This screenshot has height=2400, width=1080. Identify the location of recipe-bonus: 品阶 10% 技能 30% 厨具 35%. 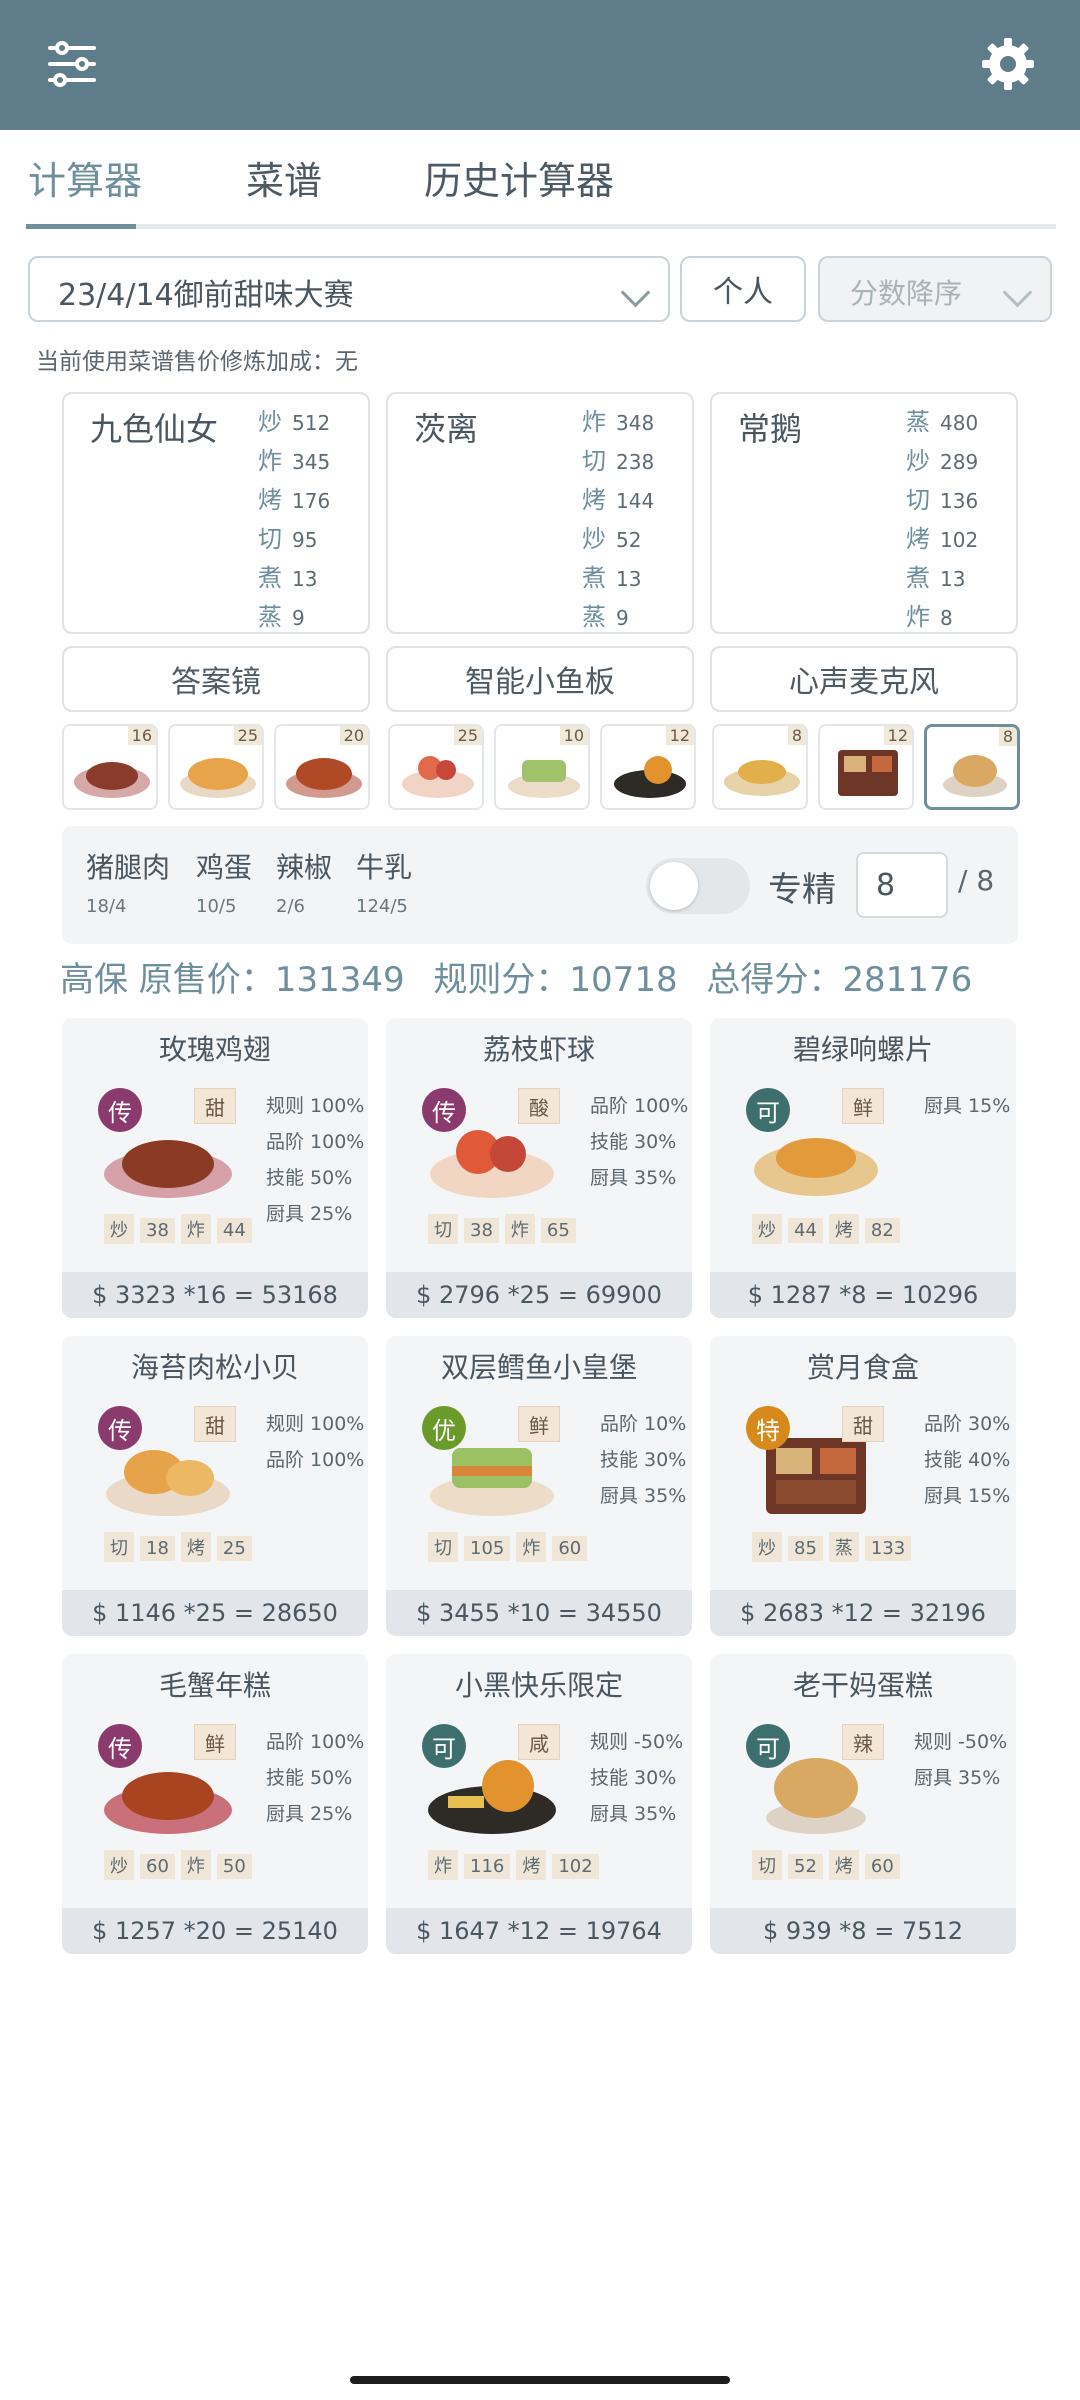
(643, 1460).